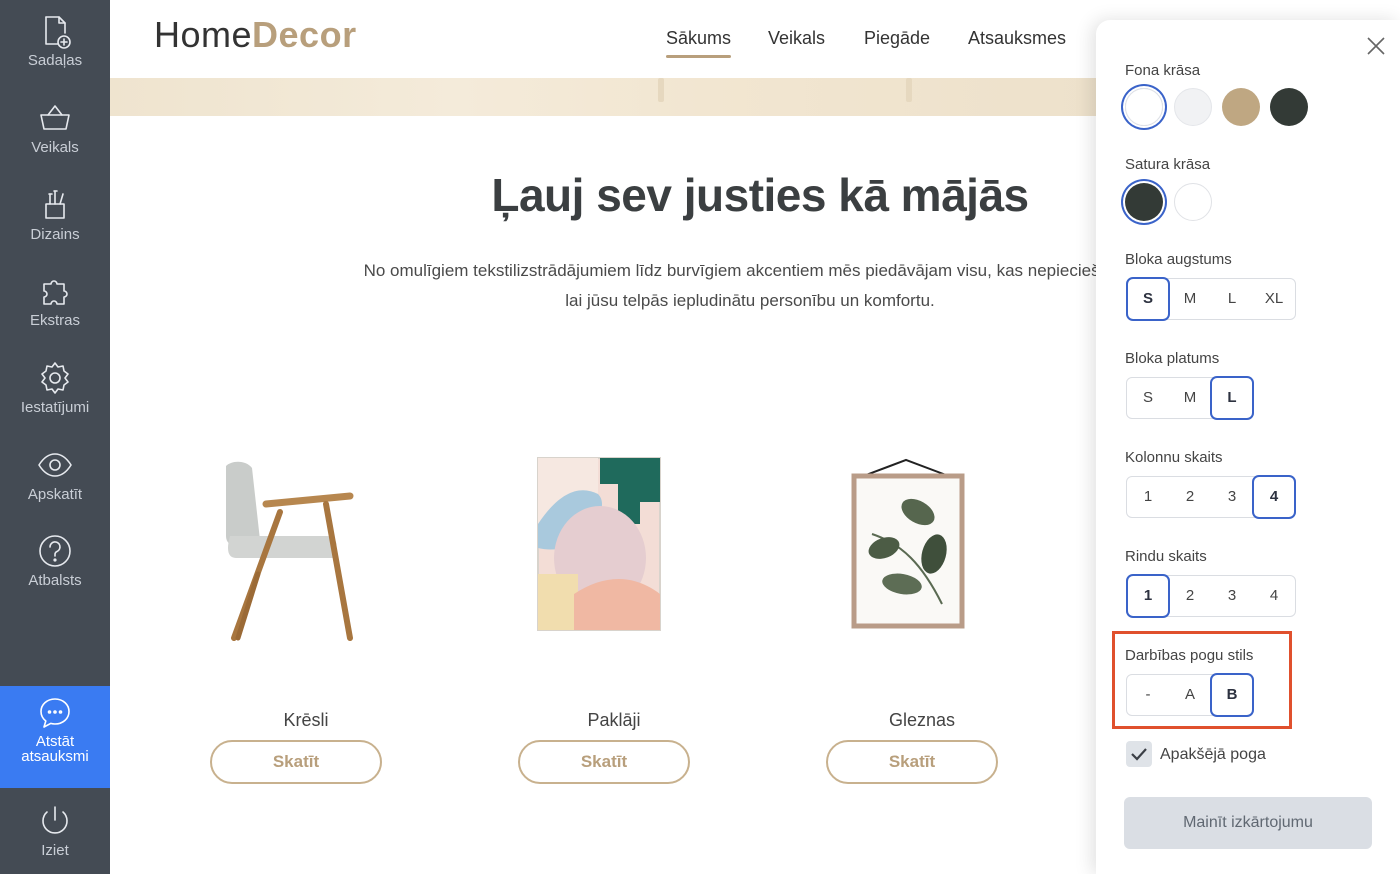 This screenshot has width=1400, height=874. What do you see at coordinates (55, 494) in the screenshot?
I see `sidebar-item-label: Apskatīt` at bounding box center [55, 494].